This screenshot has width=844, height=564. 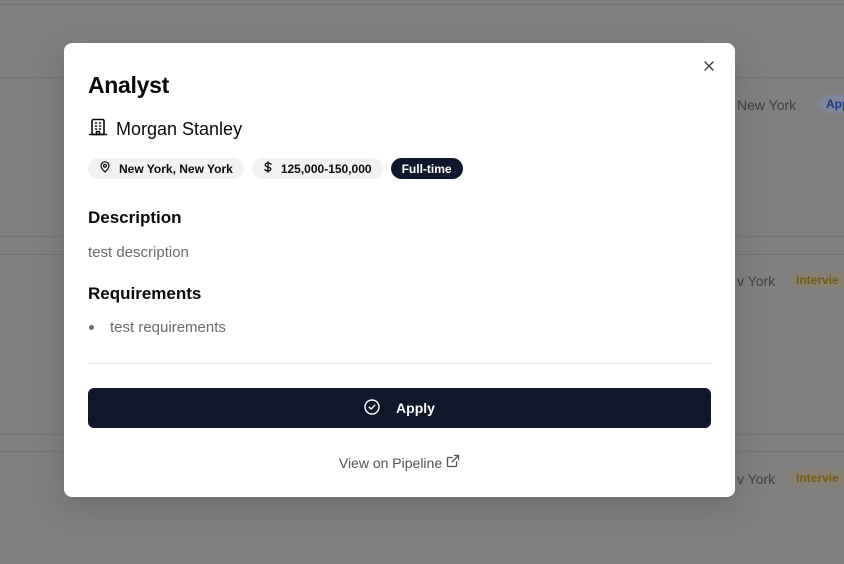 I want to click on description-text: test description, so click(x=138, y=252).